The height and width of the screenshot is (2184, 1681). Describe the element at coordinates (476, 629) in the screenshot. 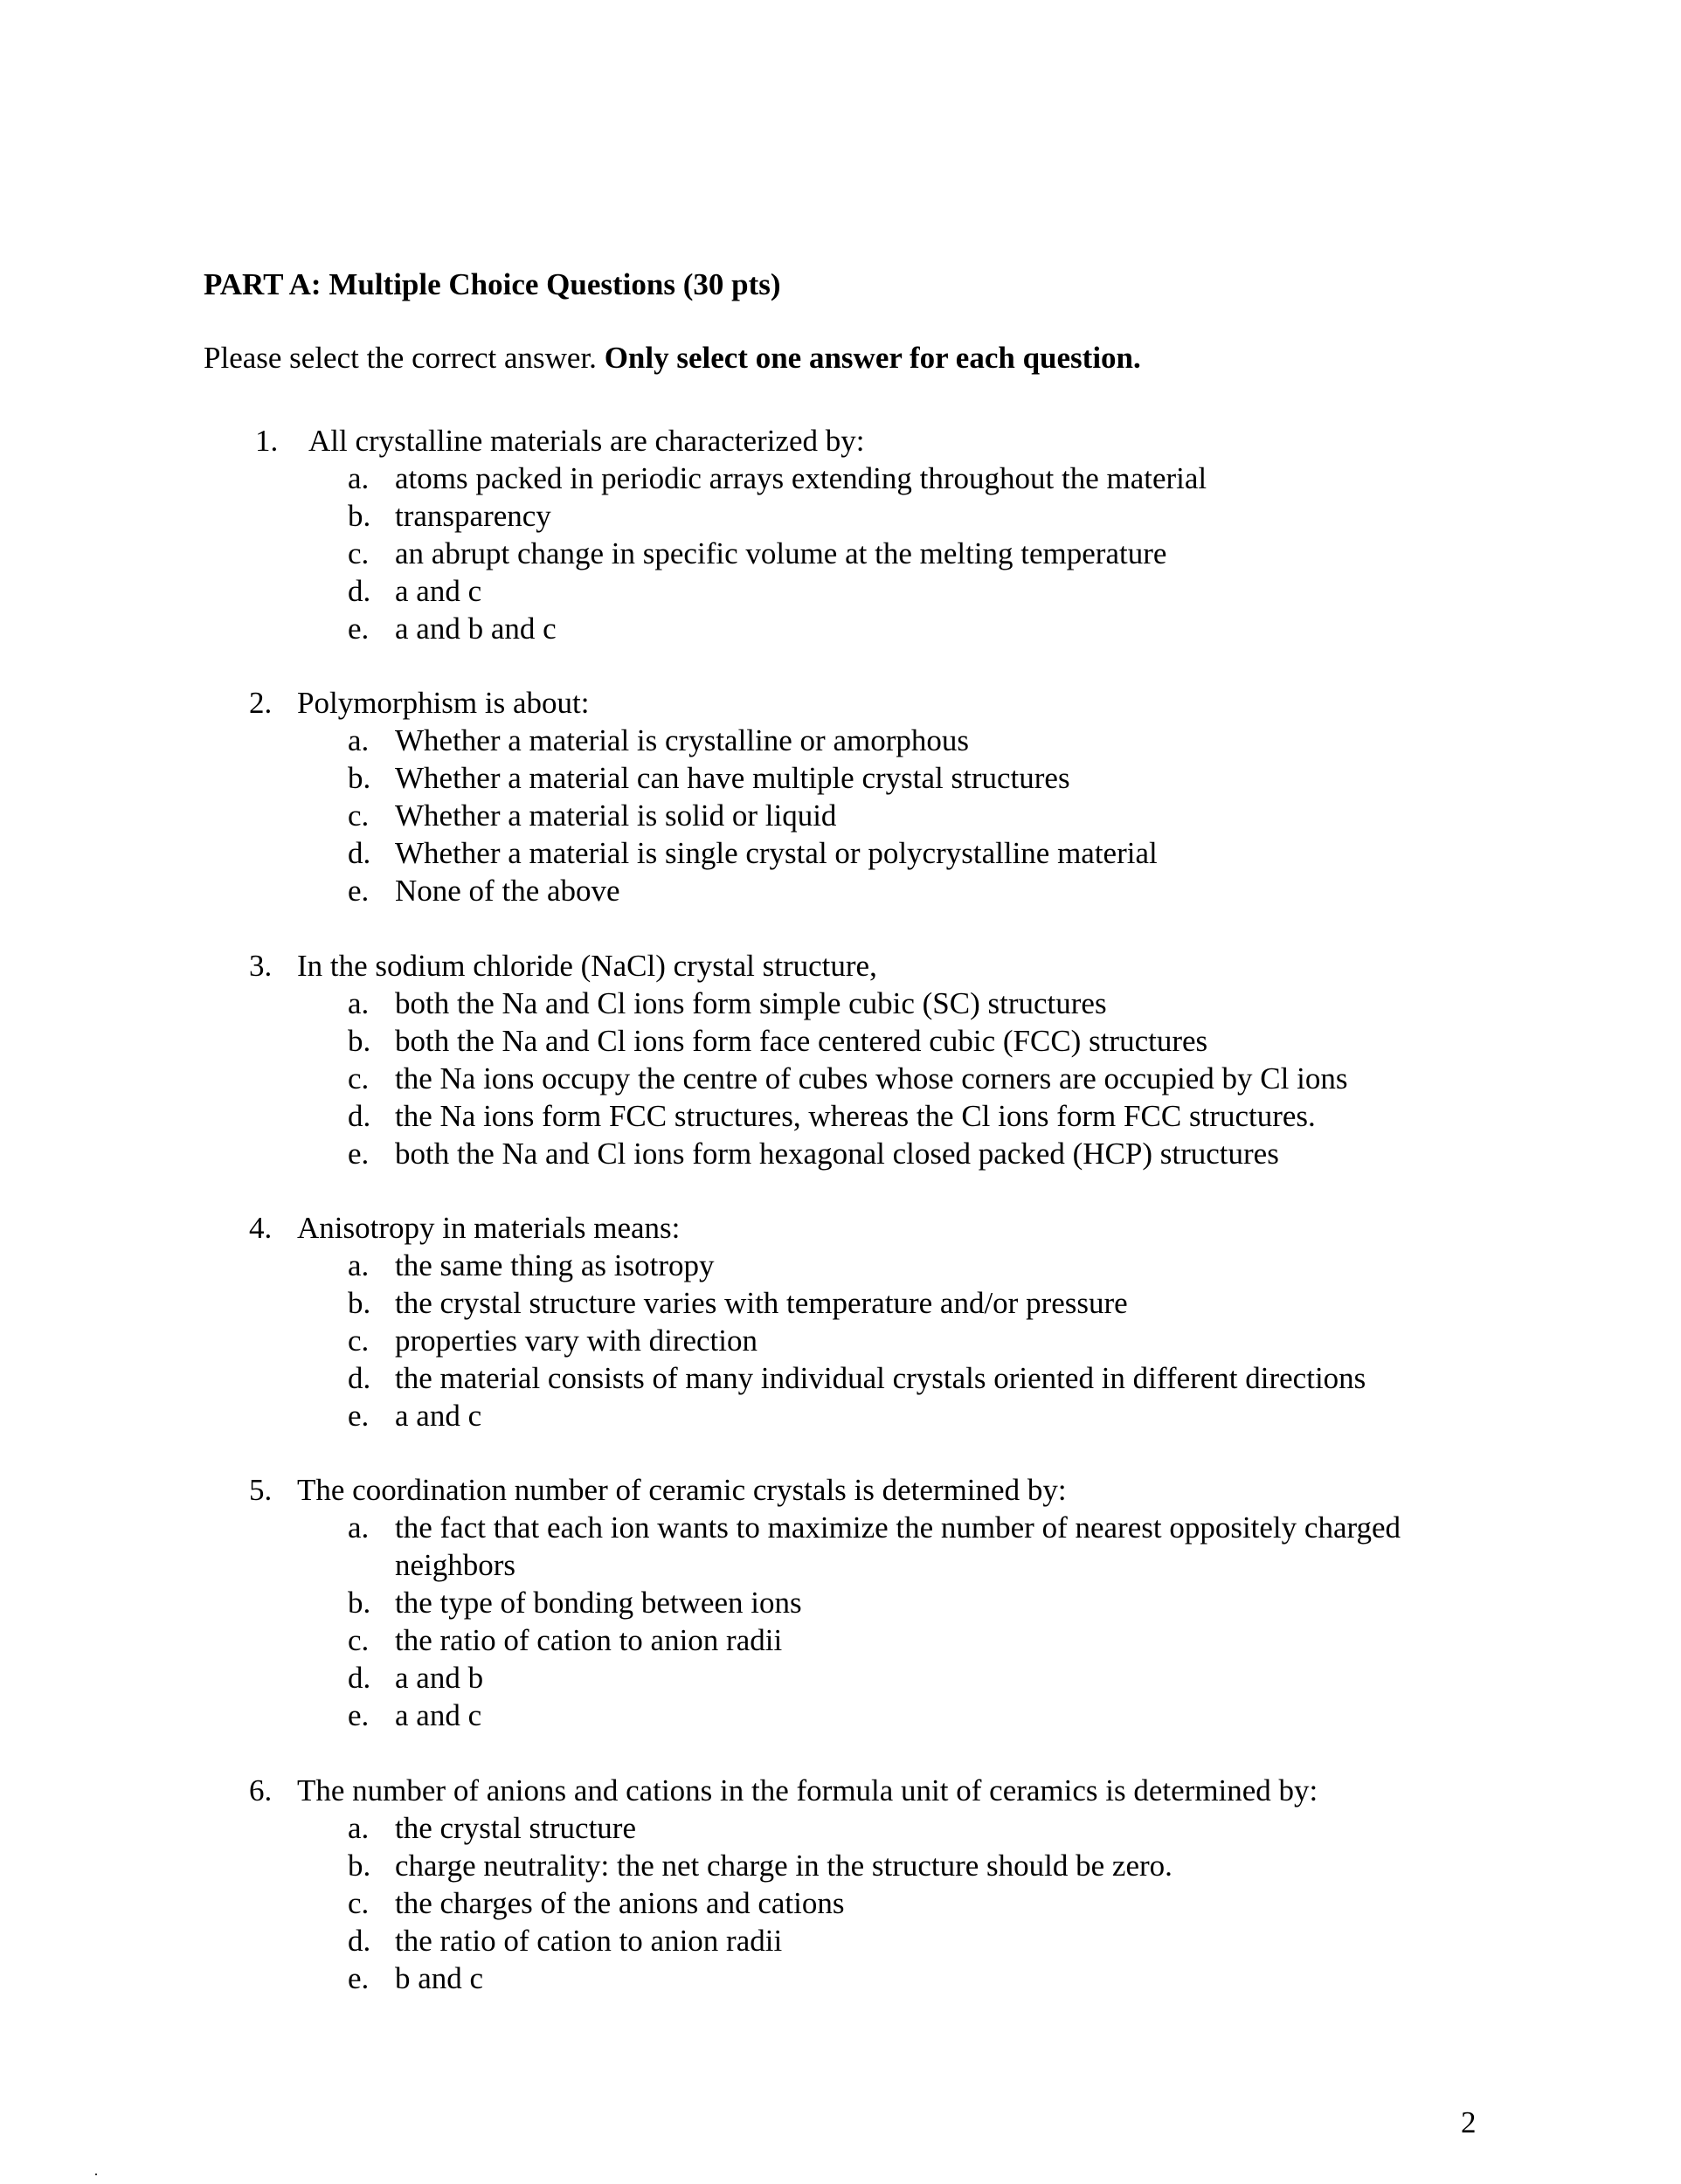

I see `option-text: a and b and c` at that location.